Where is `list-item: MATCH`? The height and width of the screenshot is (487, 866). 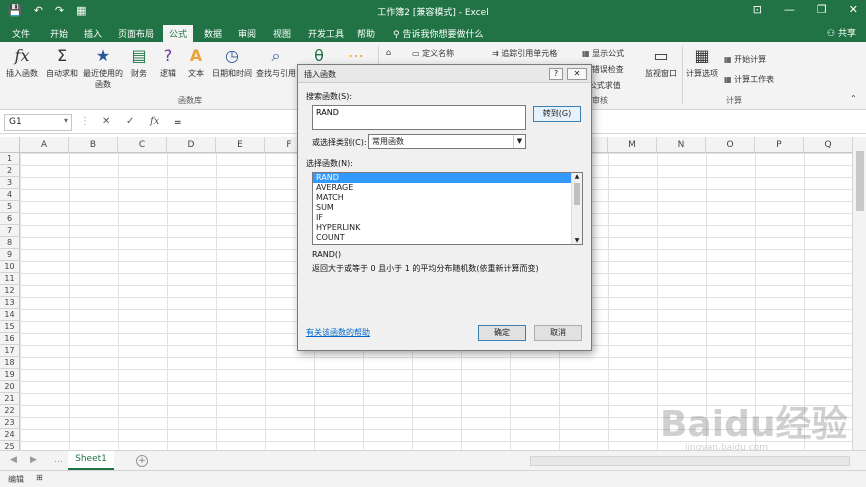
list-item: MATCH is located at coordinates (442, 198).